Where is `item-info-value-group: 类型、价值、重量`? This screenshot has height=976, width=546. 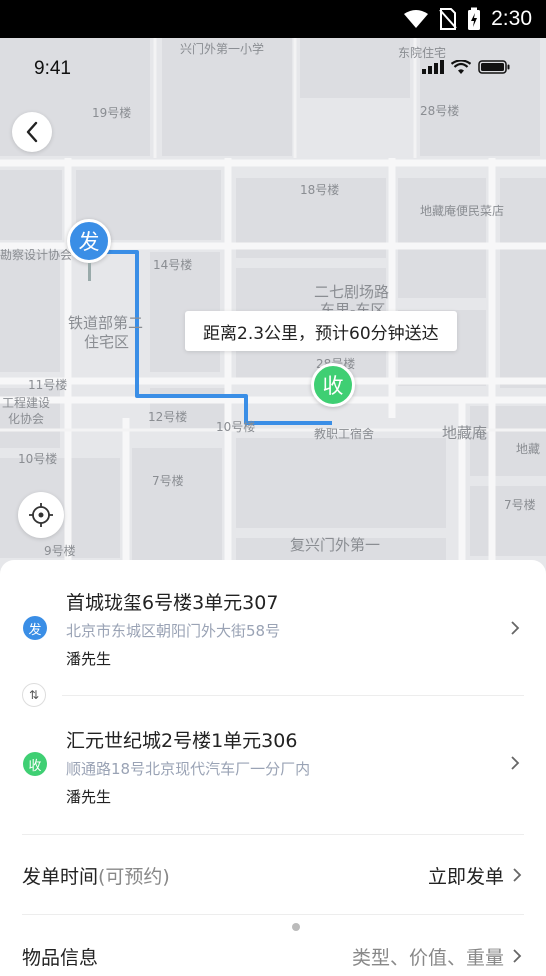 item-info-value-group: 类型、价值、重量 is located at coordinates (437, 956).